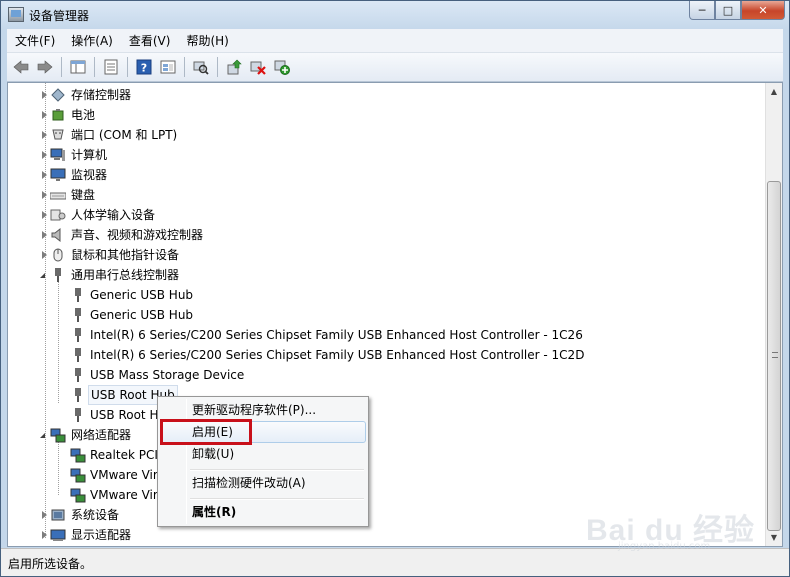 This screenshot has height=577, width=790. Describe the element at coordinates (388, 115) in the screenshot. I see `tree-category-row: 电池` at that location.